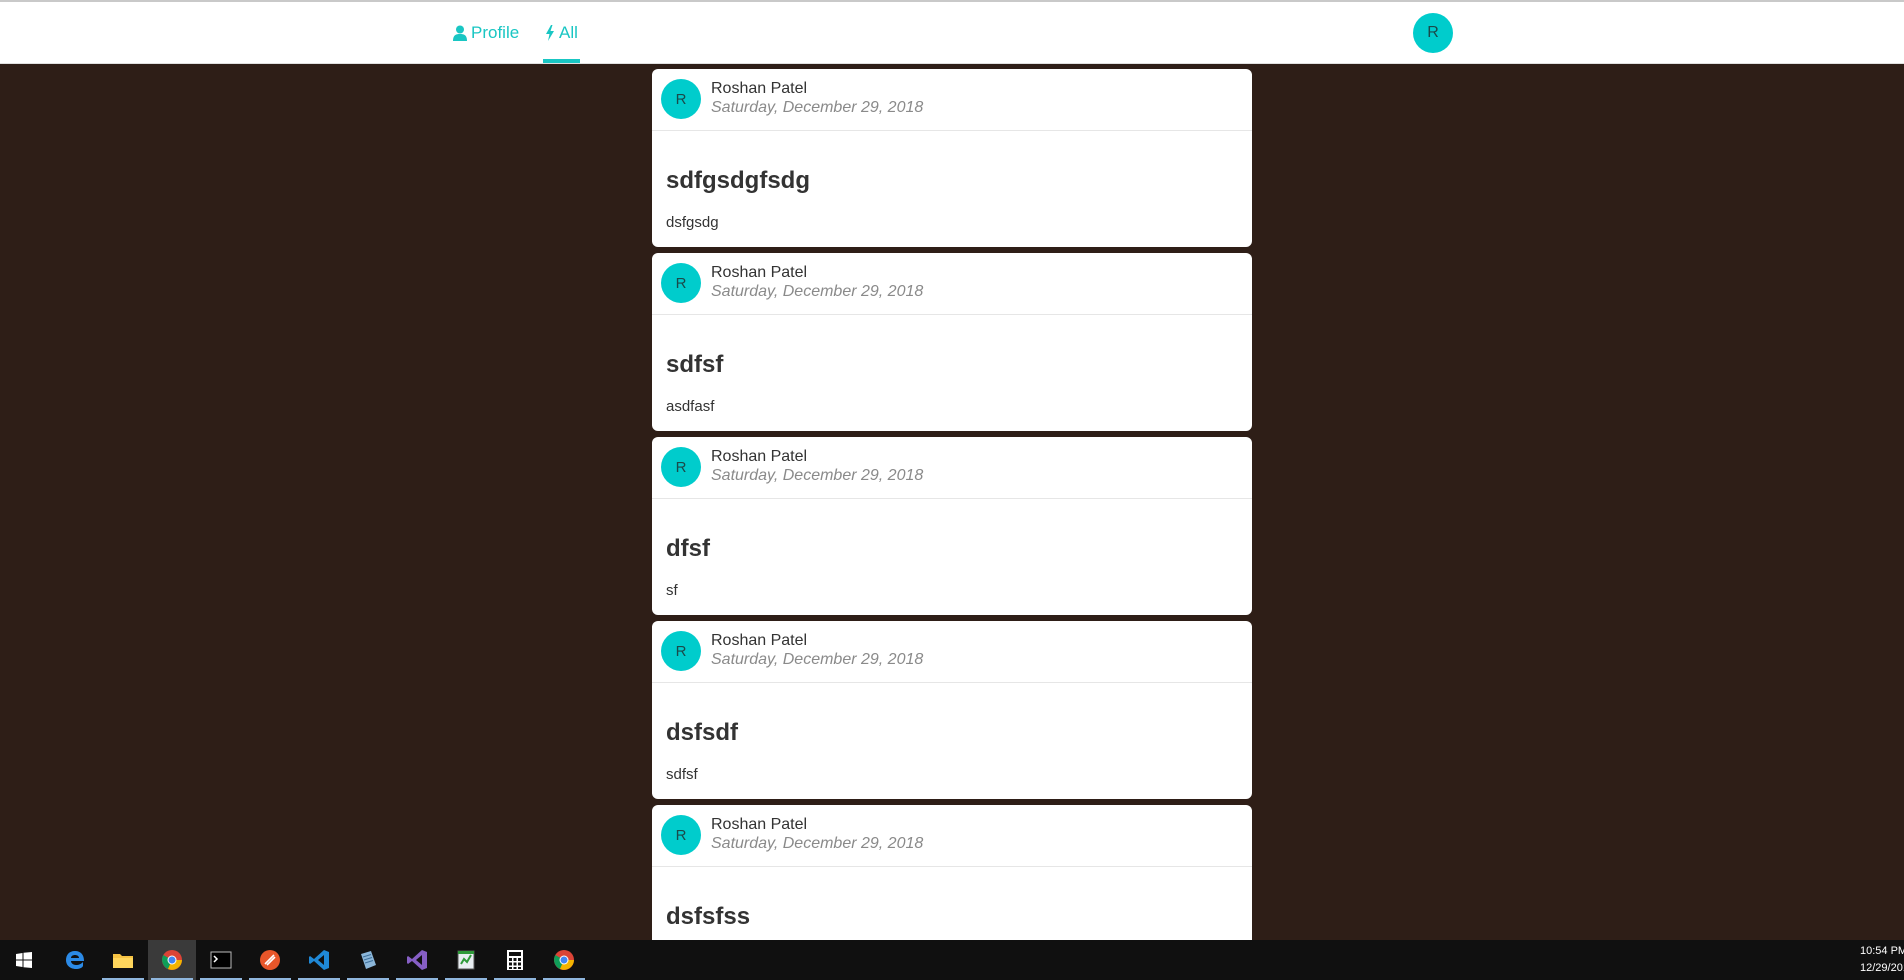  What do you see at coordinates (123, 960) in the screenshot?
I see `file-explorer-icon` at bounding box center [123, 960].